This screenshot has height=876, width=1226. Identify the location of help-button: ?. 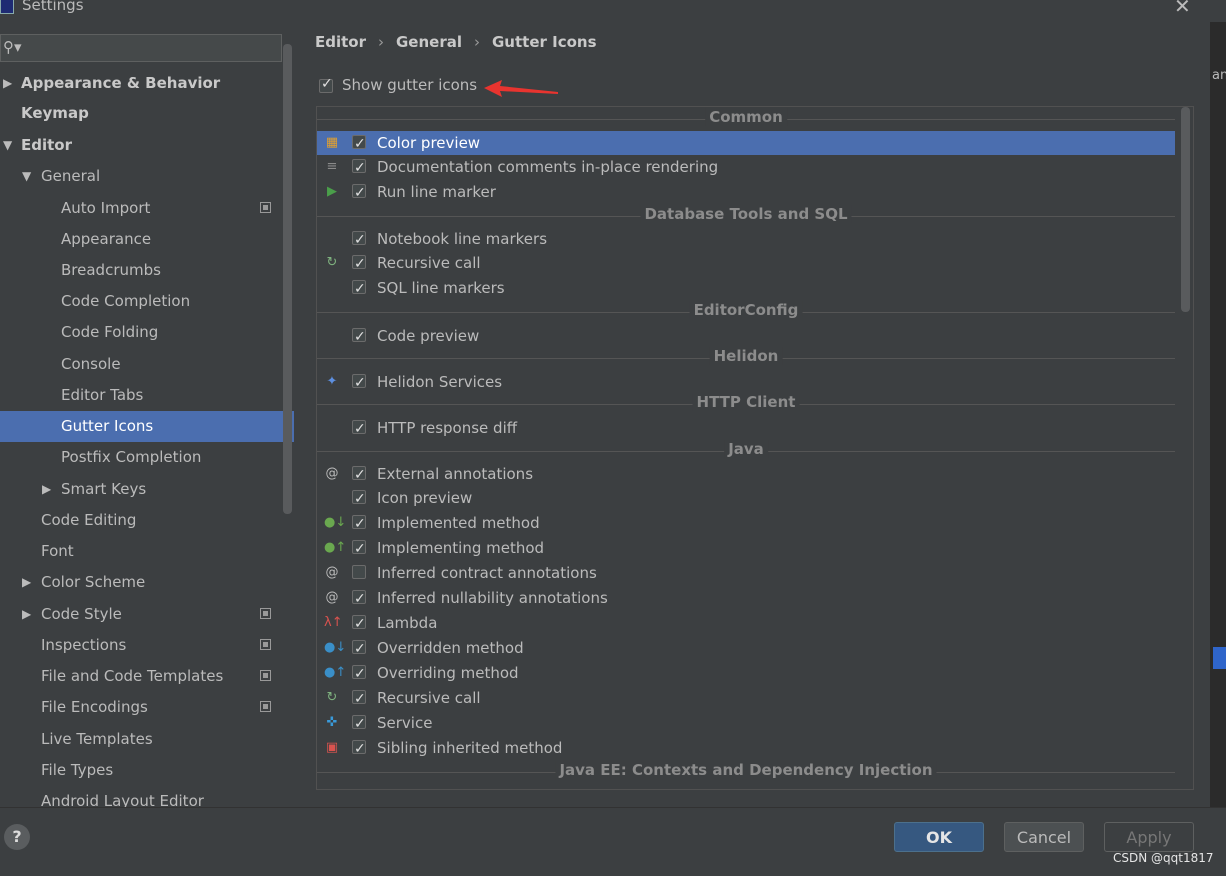
(17, 837).